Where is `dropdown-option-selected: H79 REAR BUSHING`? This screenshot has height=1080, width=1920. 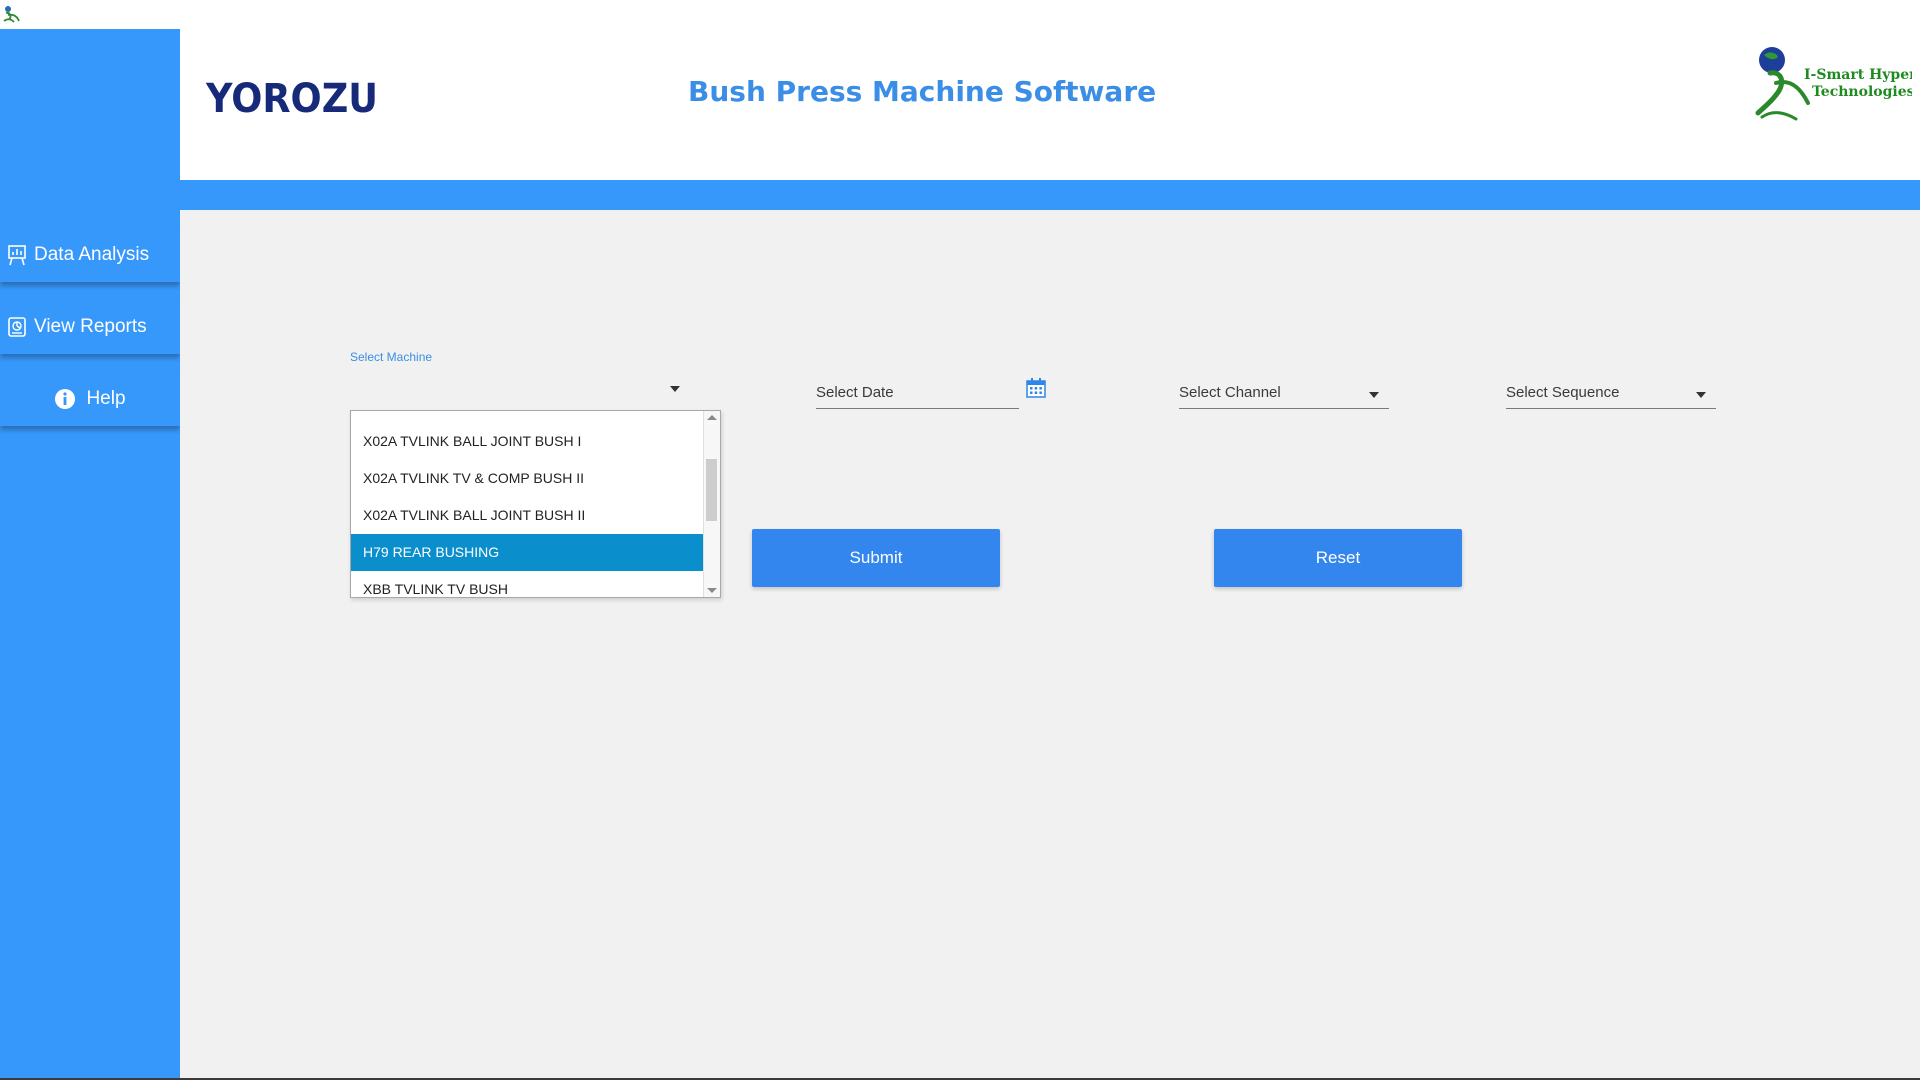
dropdown-option-selected: H79 REAR BUSHING is located at coordinates (527, 552).